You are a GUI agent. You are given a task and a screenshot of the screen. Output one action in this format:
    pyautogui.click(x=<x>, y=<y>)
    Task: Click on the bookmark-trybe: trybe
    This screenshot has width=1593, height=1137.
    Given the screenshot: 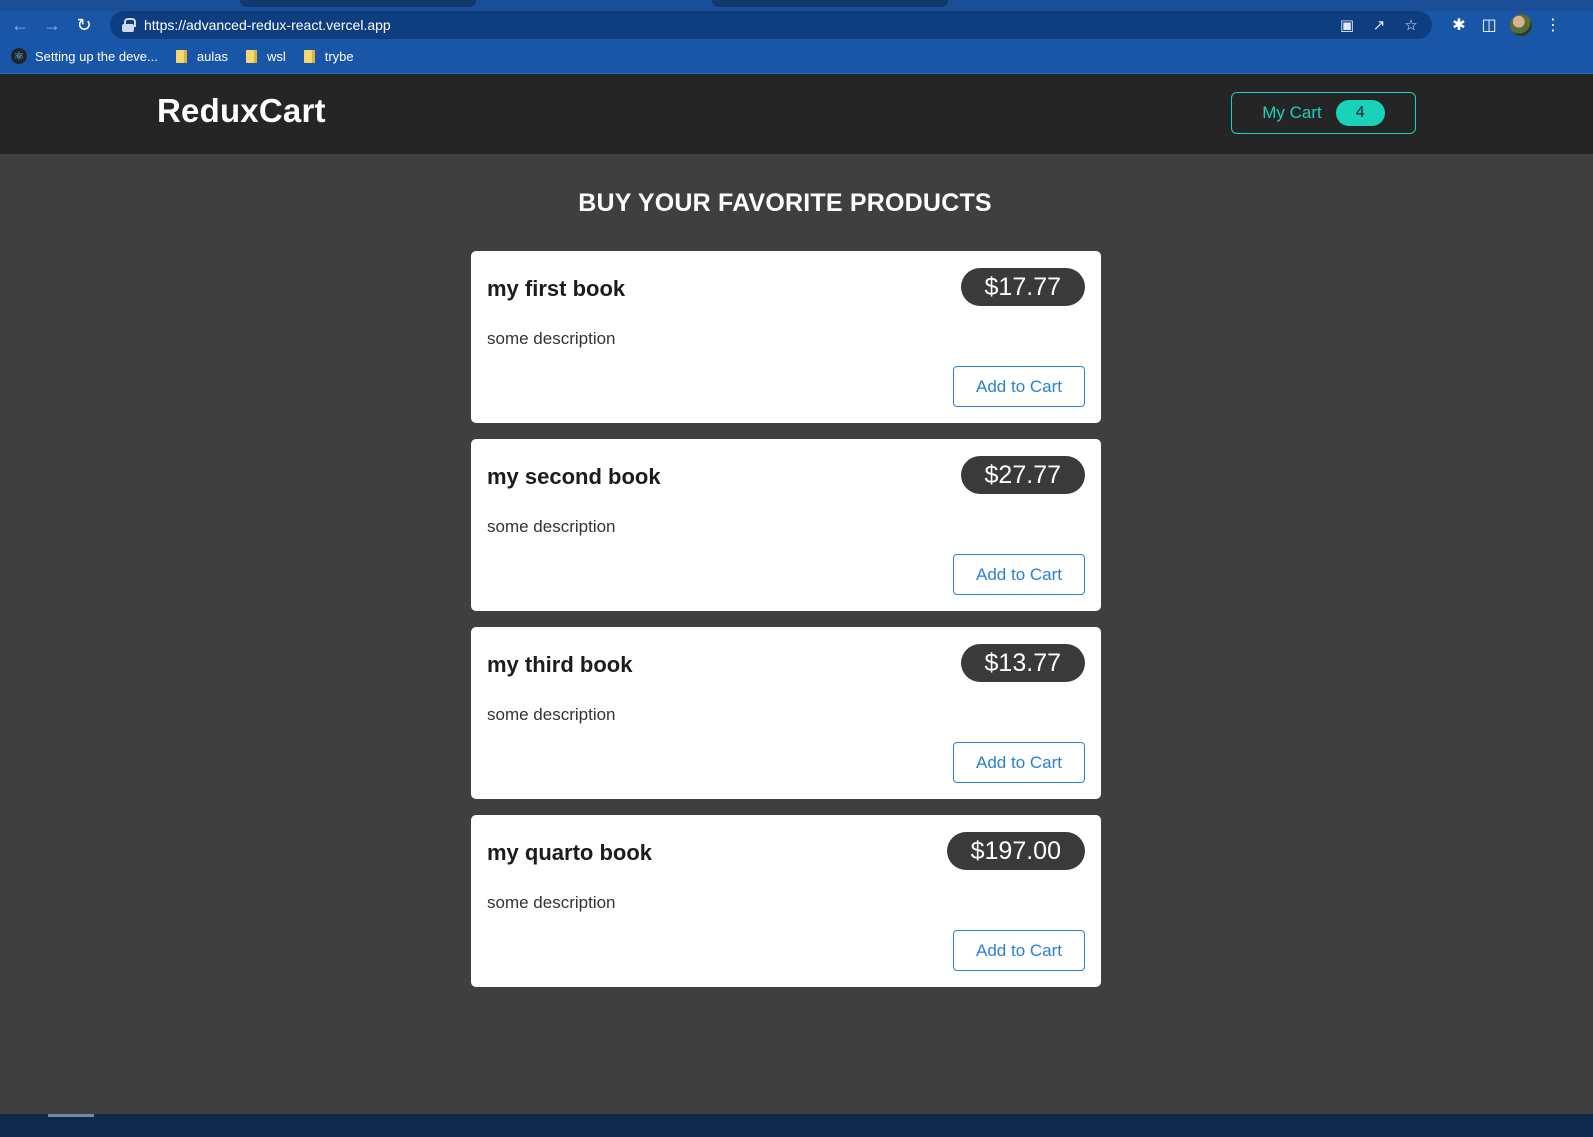 What is the action you would take?
    pyautogui.click(x=328, y=56)
    